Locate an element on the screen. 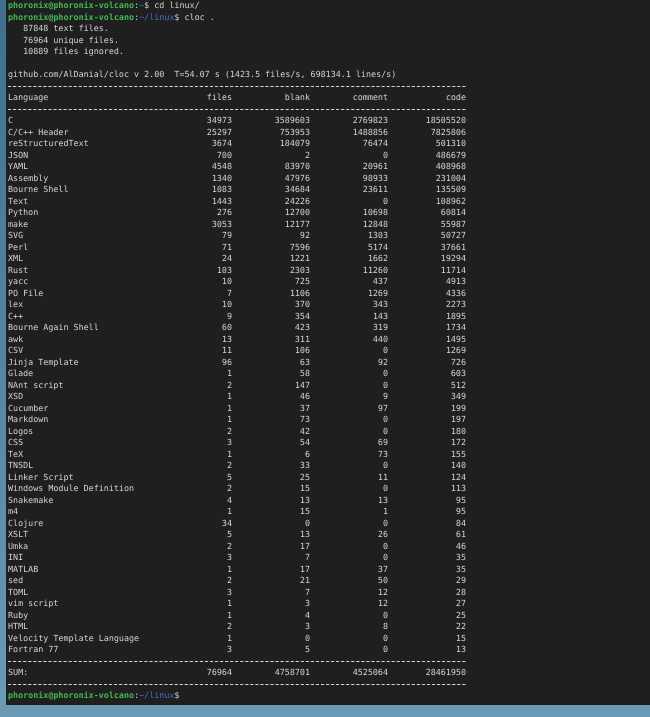 This screenshot has height=717, width=650. table-cell: Windows Module Definition is located at coordinates (71, 488).